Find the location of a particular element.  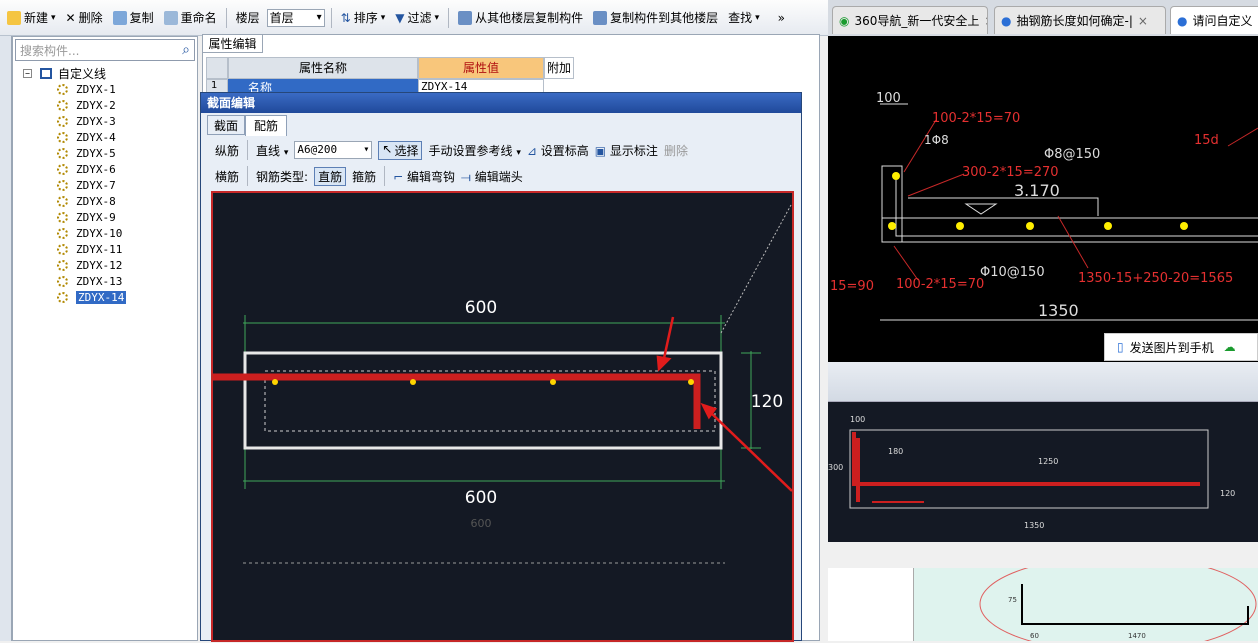

straight-bar-button: 直筋 is located at coordinates (330, 176).